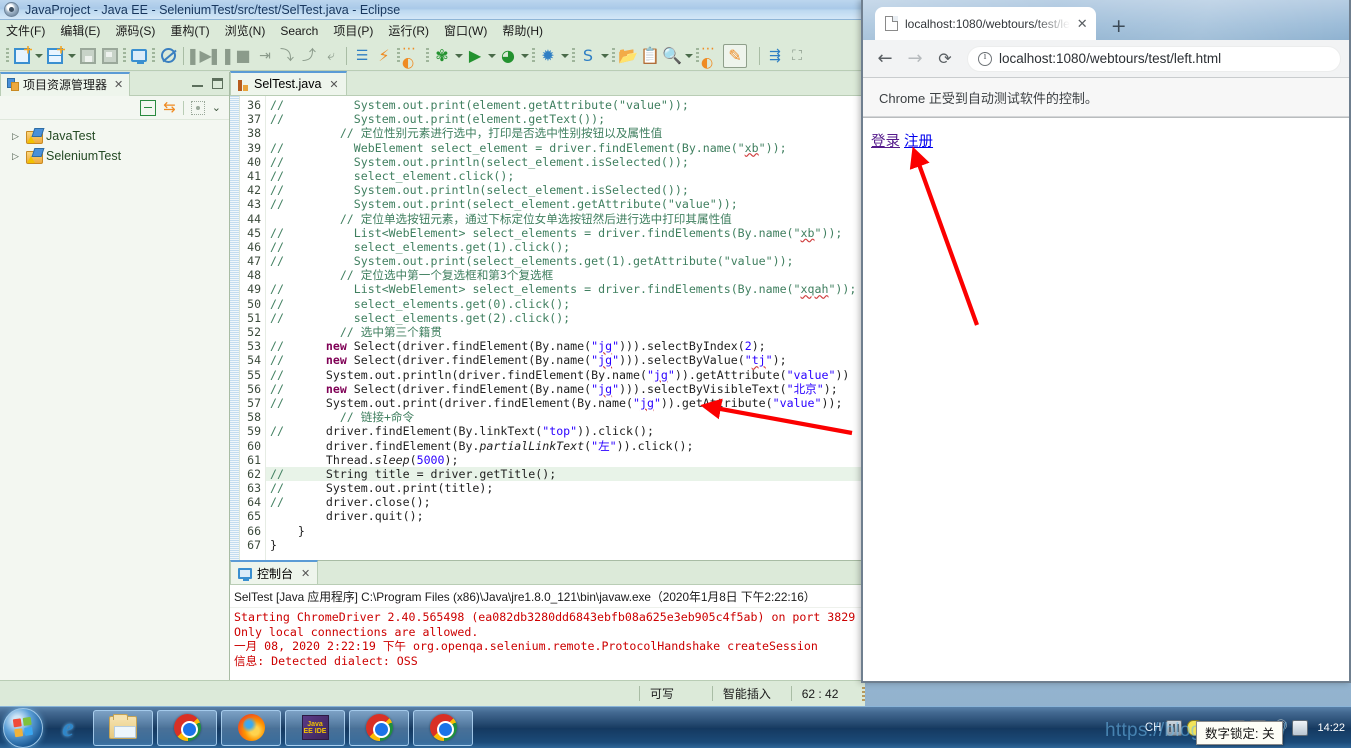  What do you see at coordinates (565, 488) in the screenshot?
I see `code-line: // System.out.print(title);` at bounding box center [565, 488].